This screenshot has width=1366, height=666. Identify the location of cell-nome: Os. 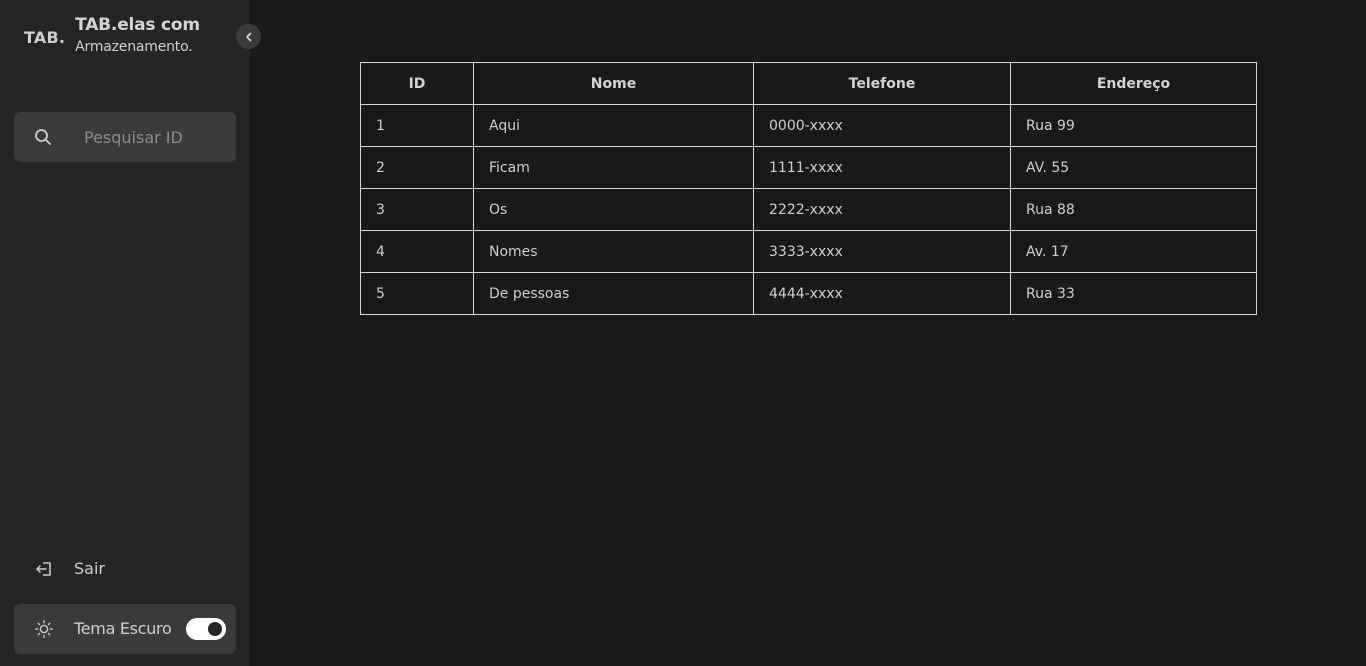
(613, 209).